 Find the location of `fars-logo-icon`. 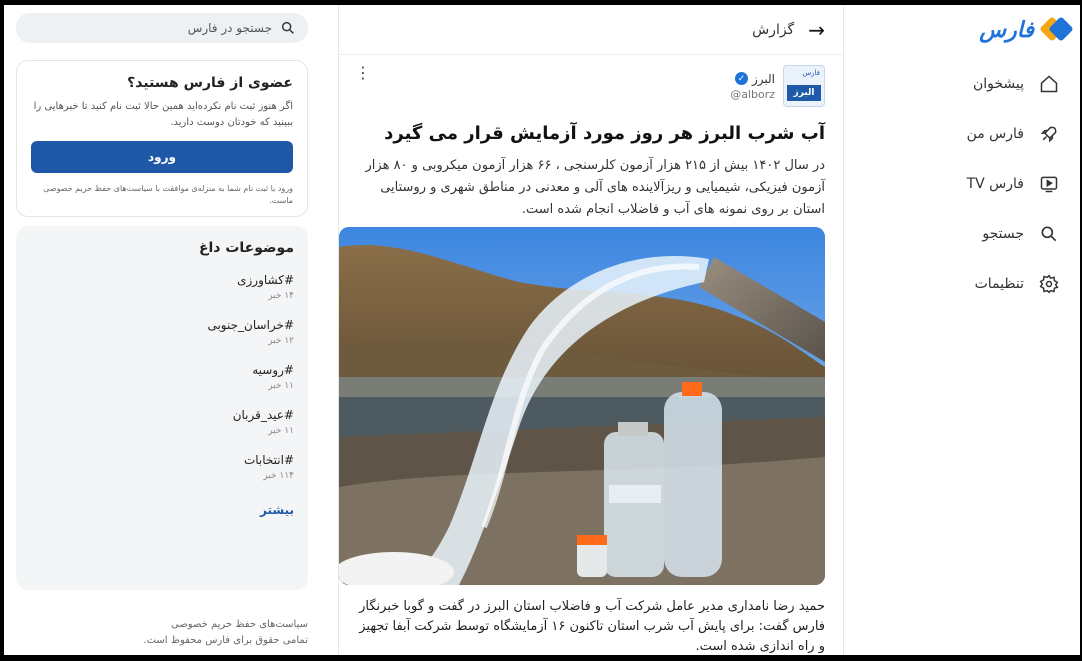

fars-logo-icon is located at coordinates (1056, 29).